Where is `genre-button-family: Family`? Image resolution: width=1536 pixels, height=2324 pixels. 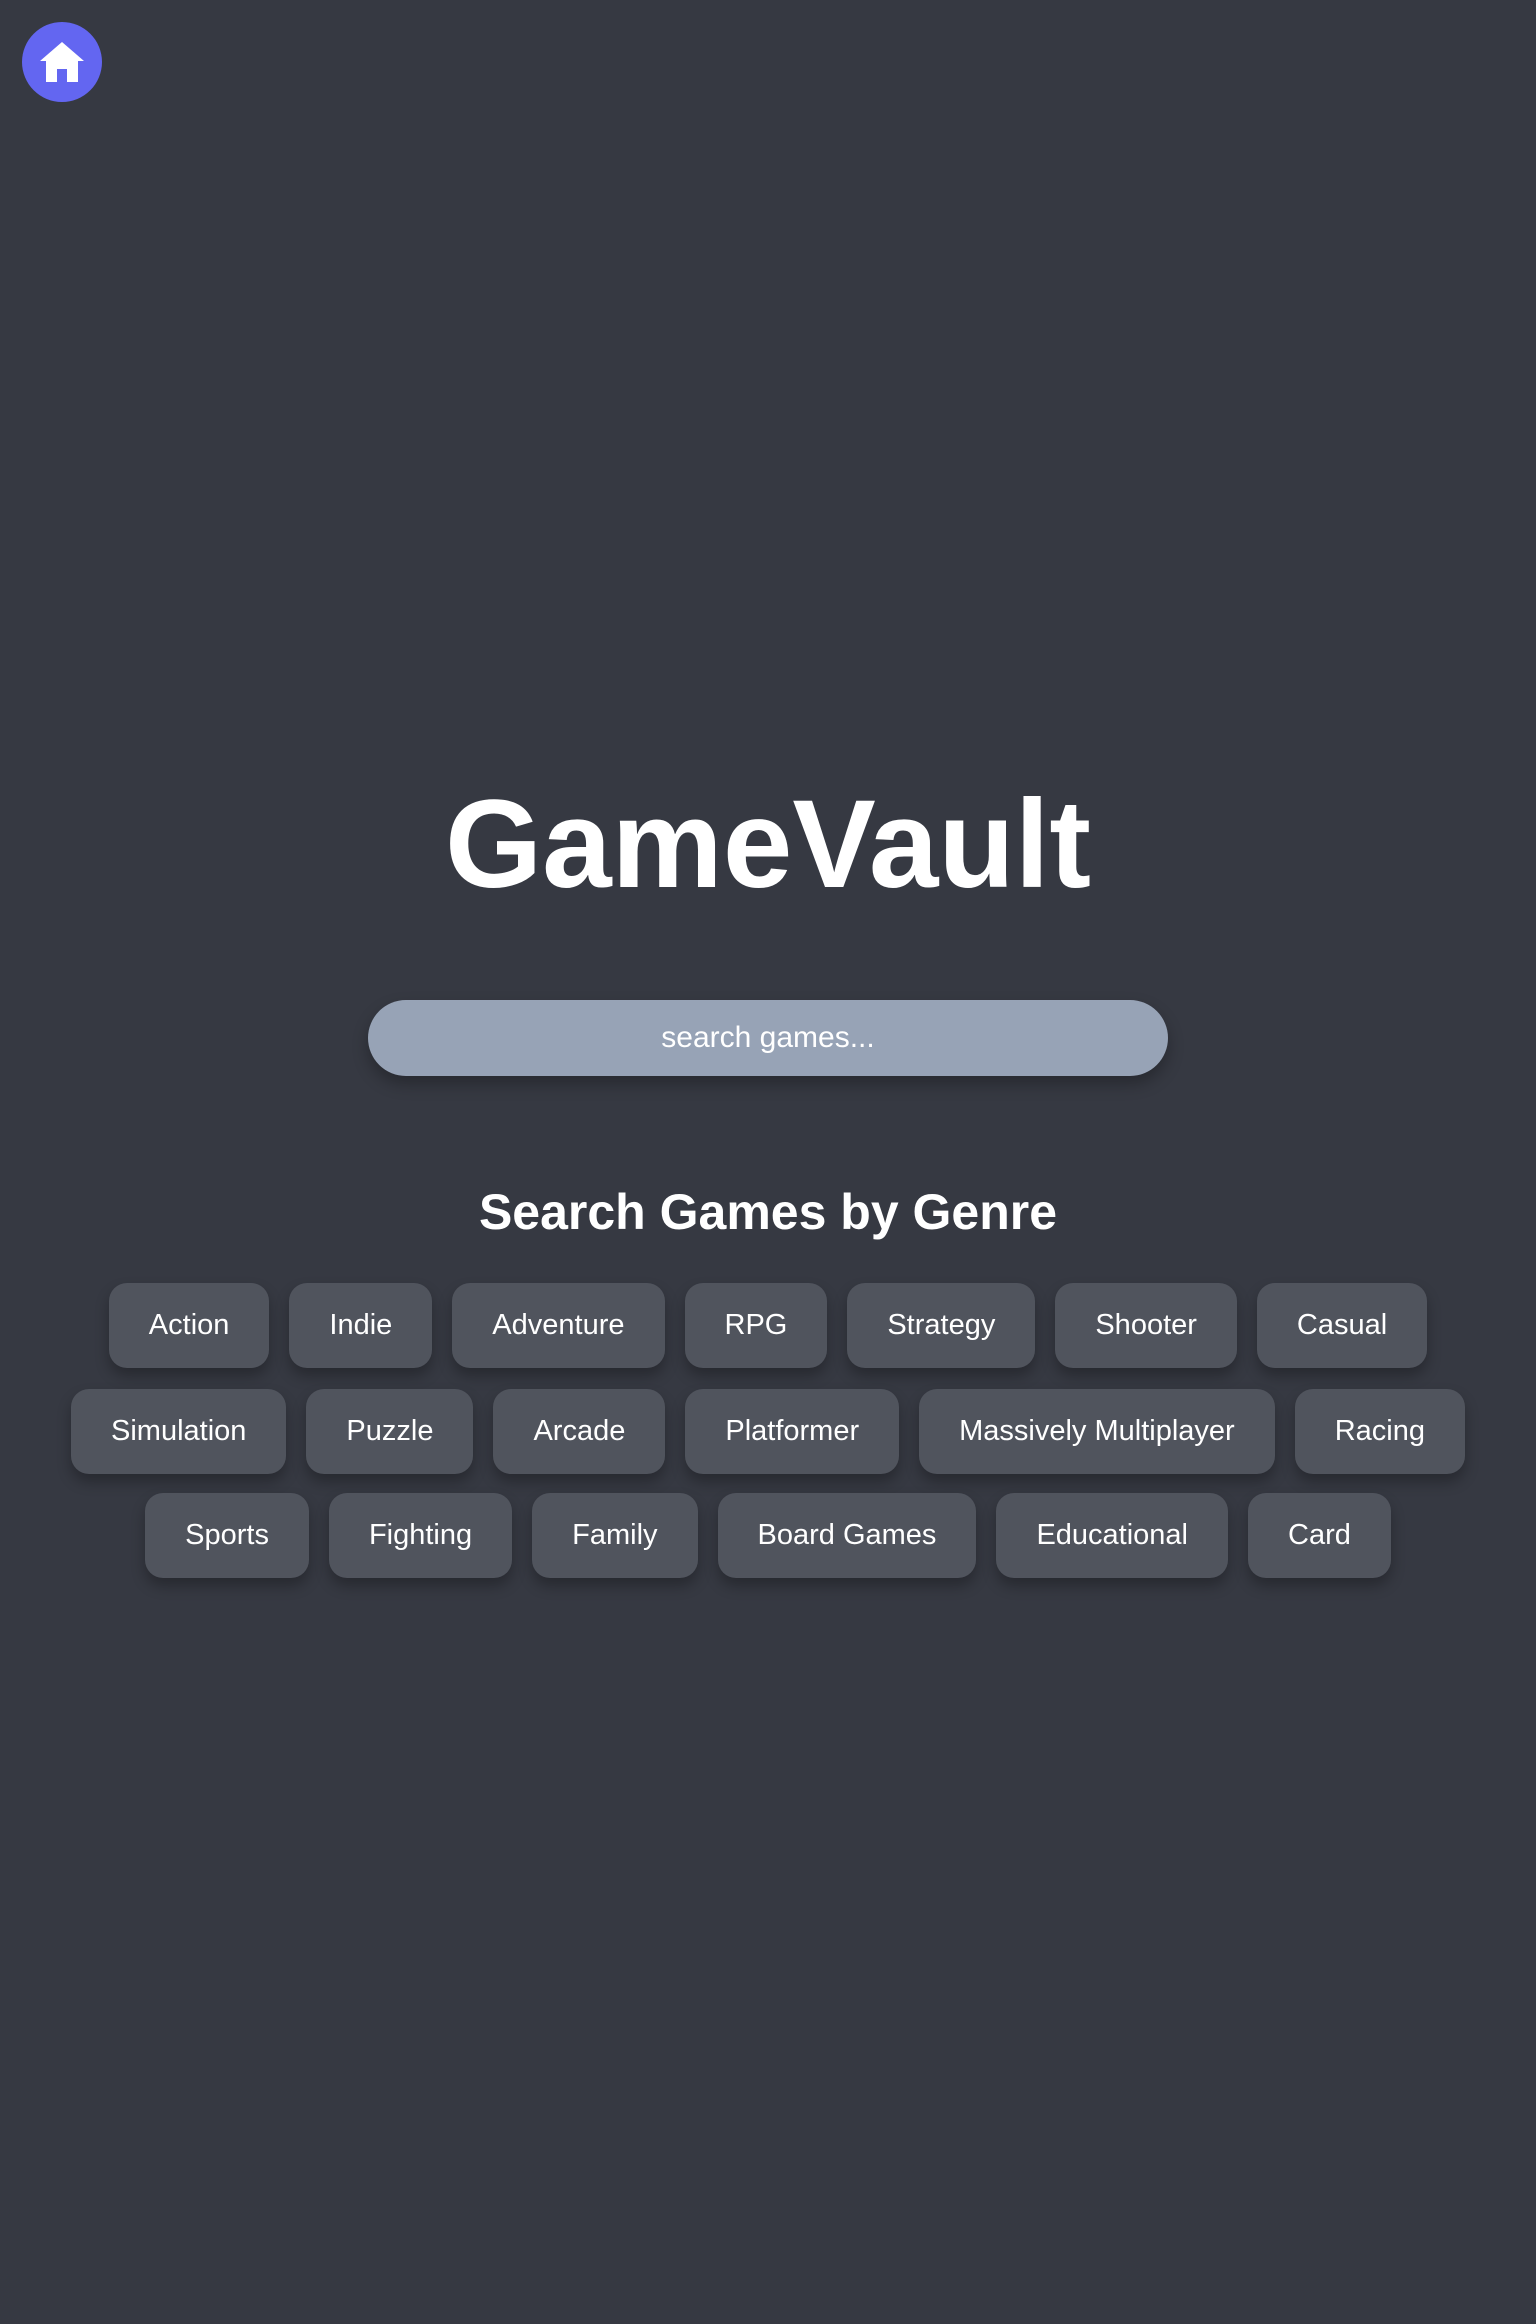 genre-button-family: Family is located at coordinates (615, 1535).